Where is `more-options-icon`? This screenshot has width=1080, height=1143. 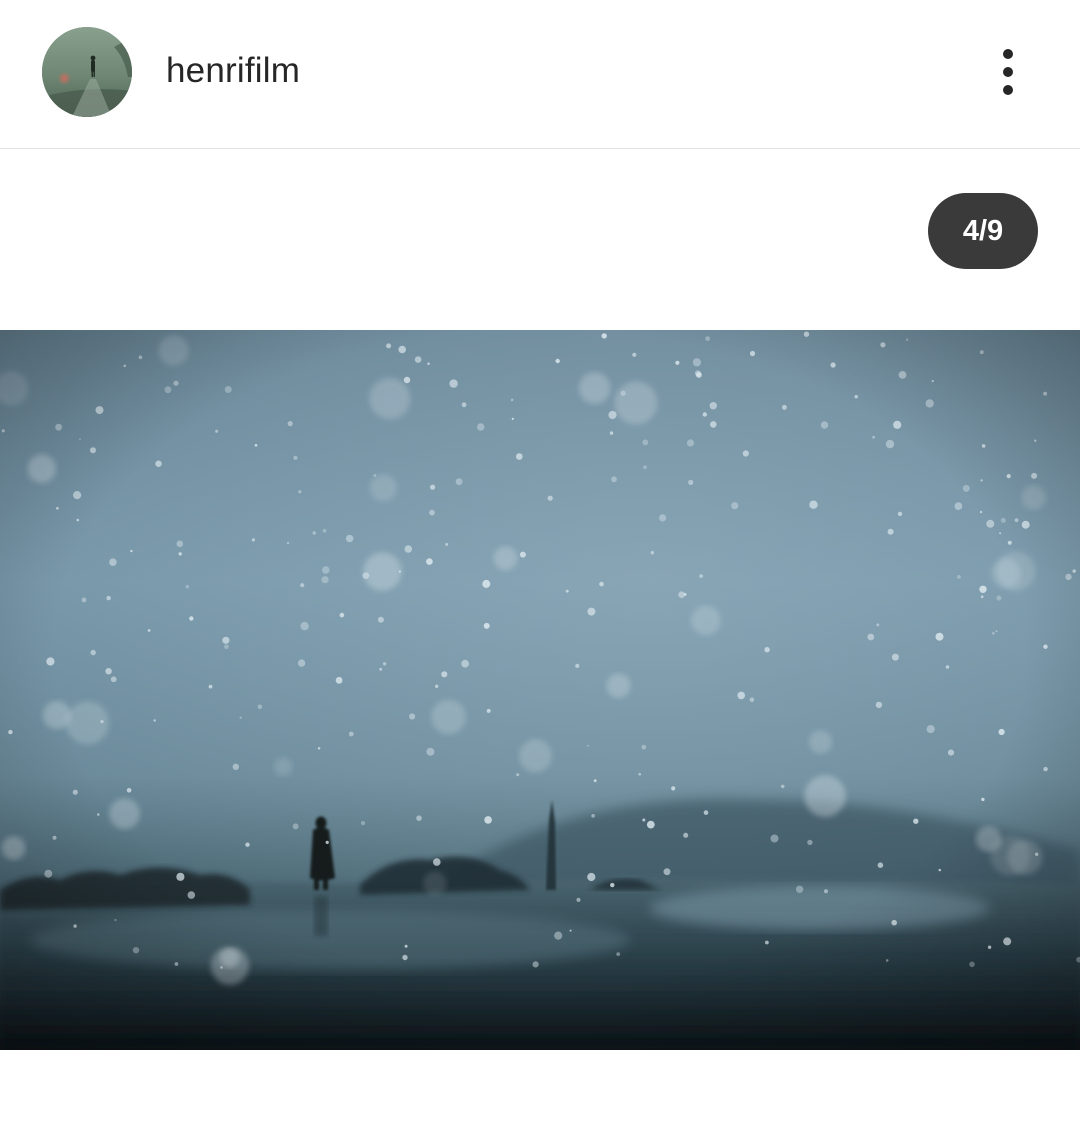
more-options-icon is located at coordinates (1008, 72).